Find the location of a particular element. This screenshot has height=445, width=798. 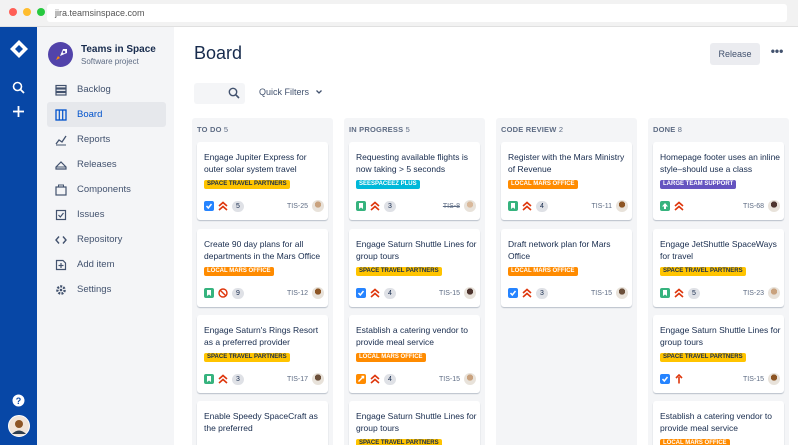

column-count: 8 is located at coordinates (680, 129).